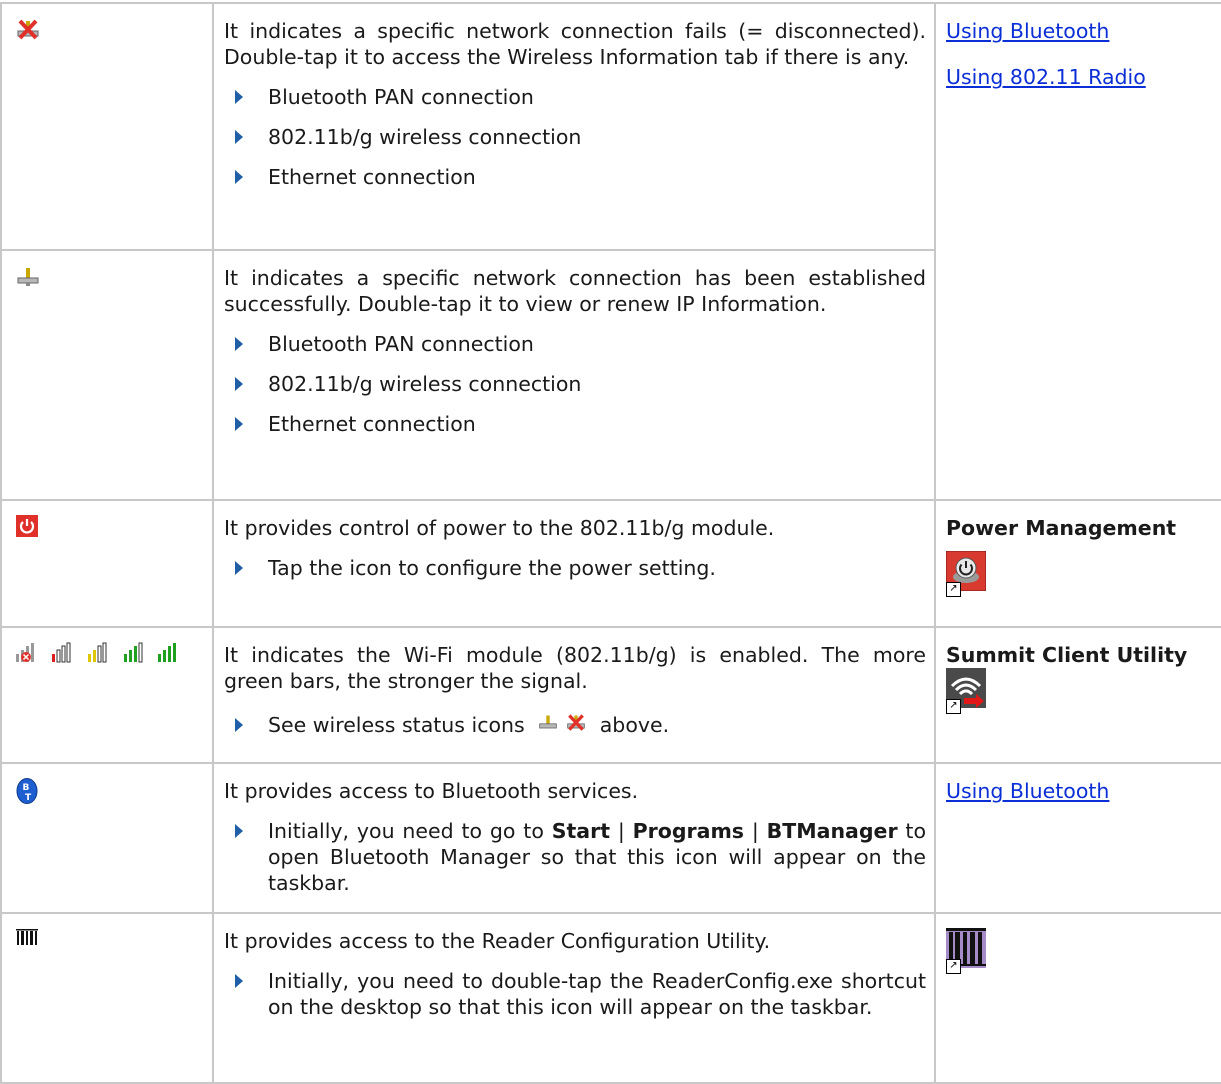 This screenshot has width=1221, height=1084. I want to click on list-item: See wireless status icons above., so click(575, 725).